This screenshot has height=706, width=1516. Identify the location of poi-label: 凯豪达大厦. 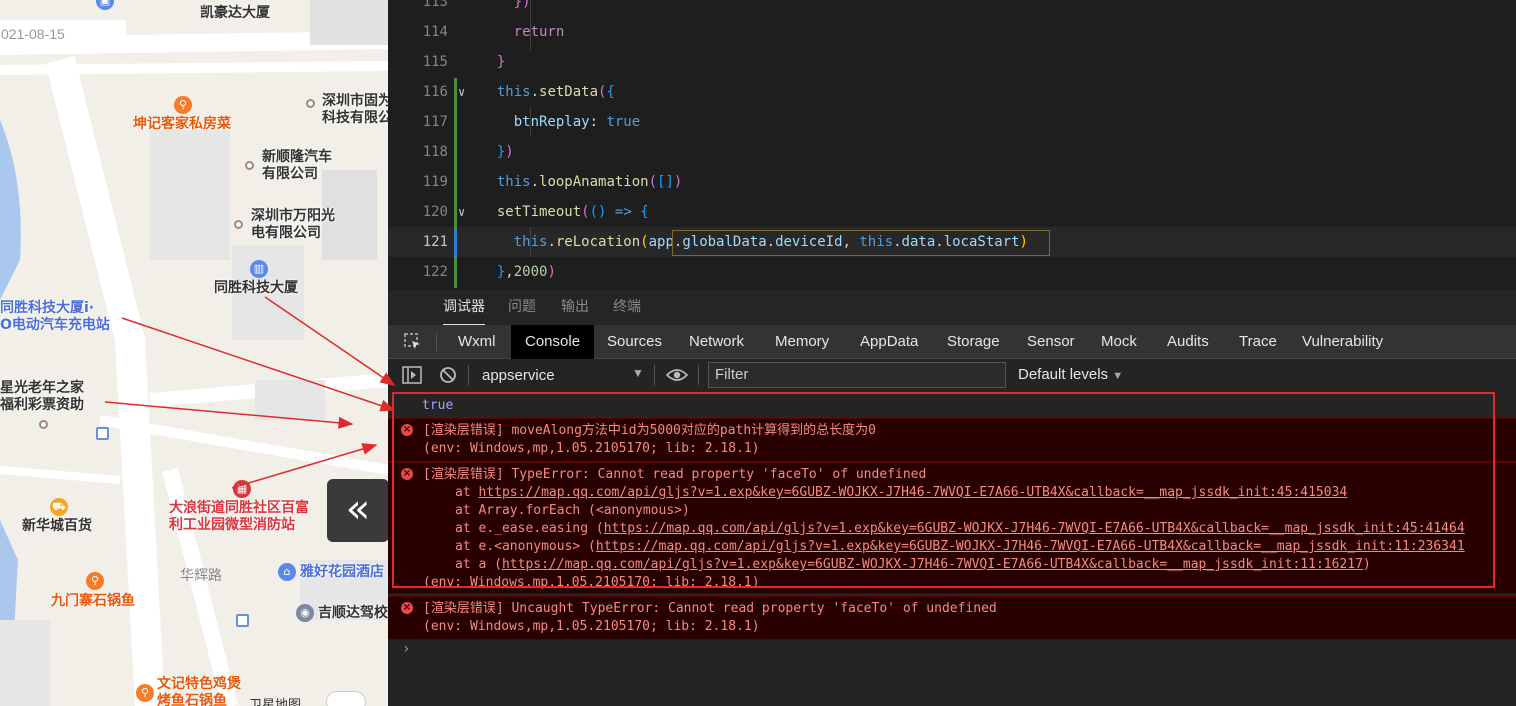
(235, 13).